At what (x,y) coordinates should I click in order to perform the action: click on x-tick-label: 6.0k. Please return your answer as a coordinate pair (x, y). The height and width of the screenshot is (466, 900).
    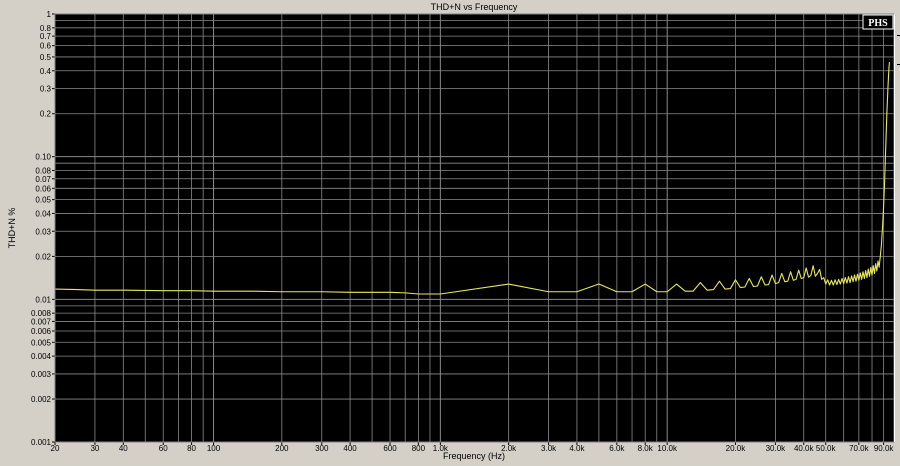
    Looking at the image, I should click on (617, 448).